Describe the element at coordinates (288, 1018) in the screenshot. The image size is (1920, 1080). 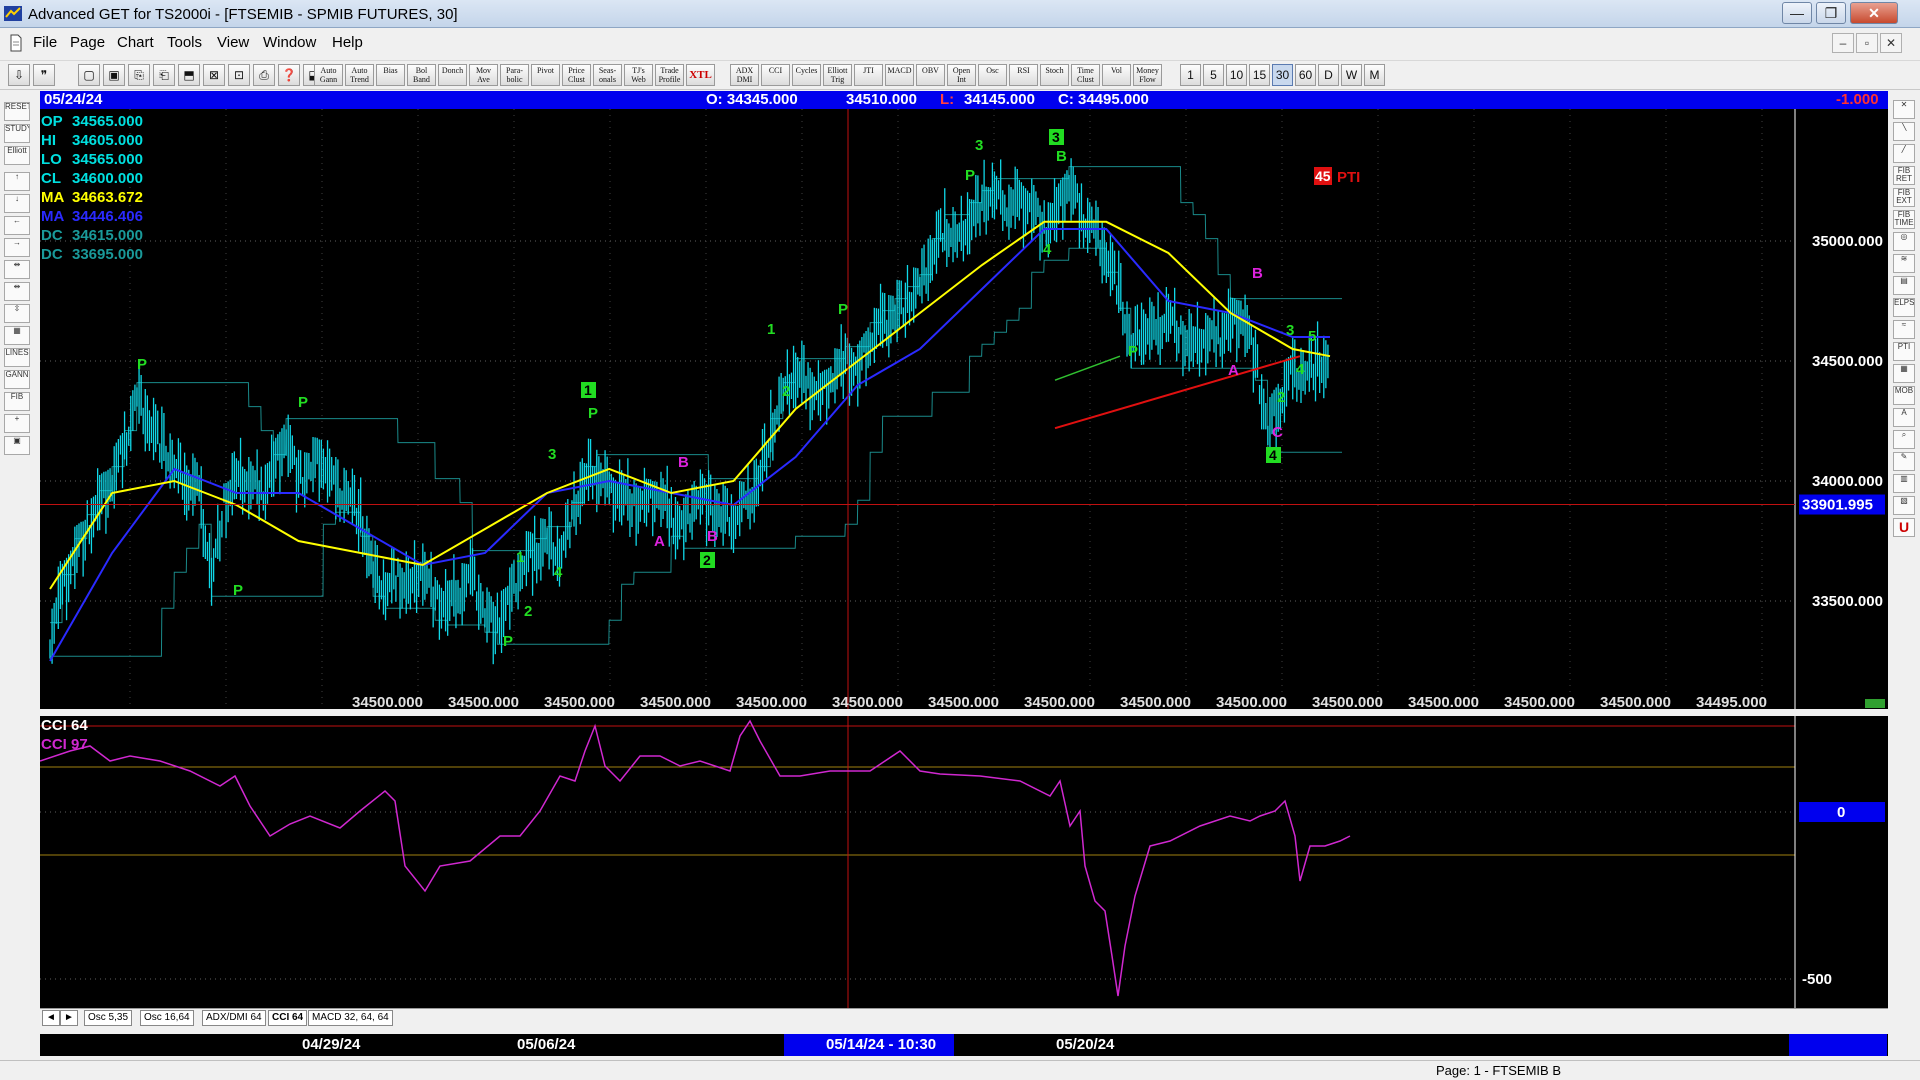
I see `tab-cci-64: CCI 64` at that location.